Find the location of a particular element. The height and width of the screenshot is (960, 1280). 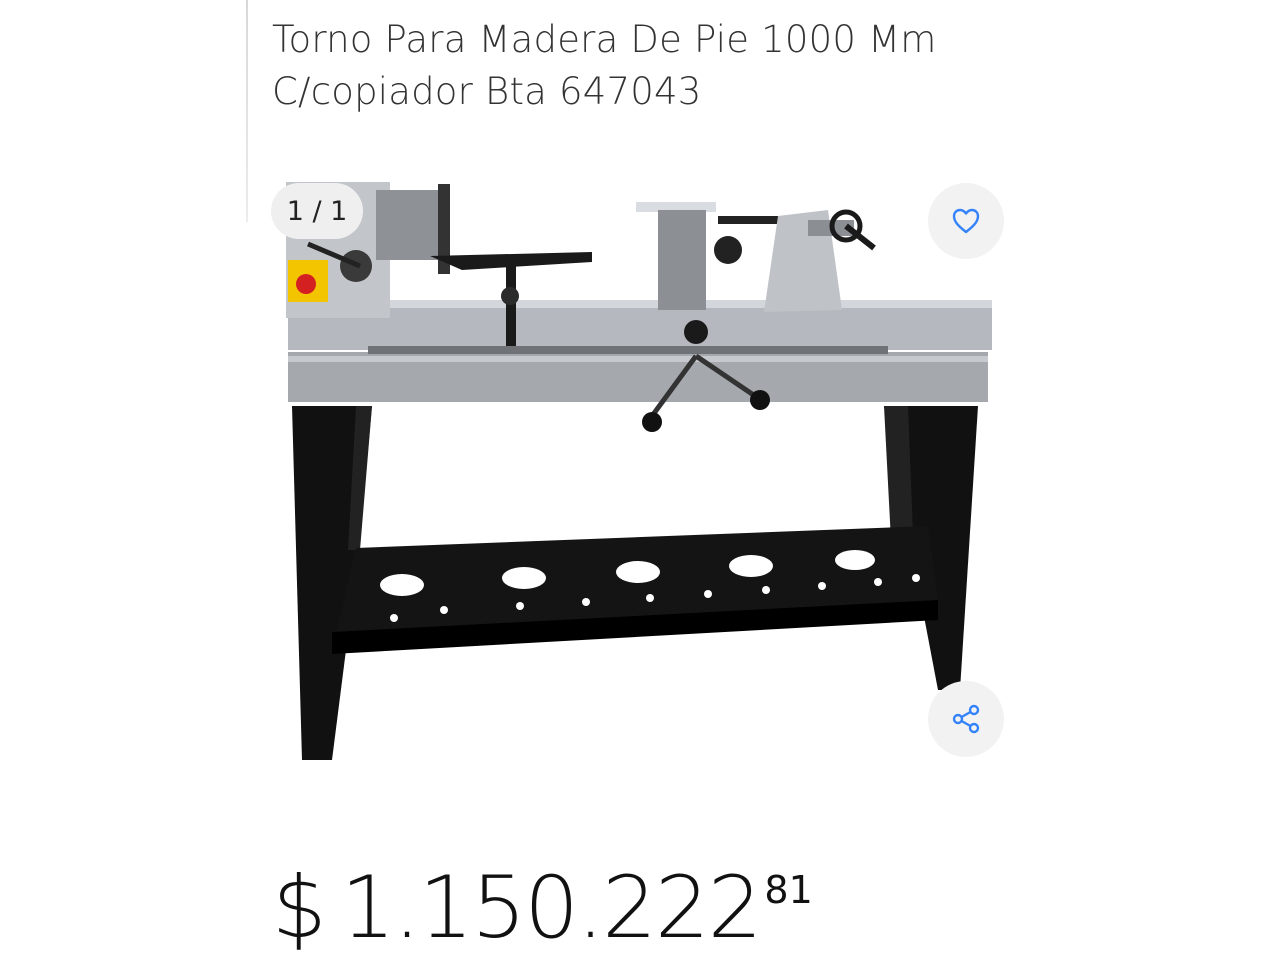

price-amount: 1.150.222 is located at coordinates (551, 908).